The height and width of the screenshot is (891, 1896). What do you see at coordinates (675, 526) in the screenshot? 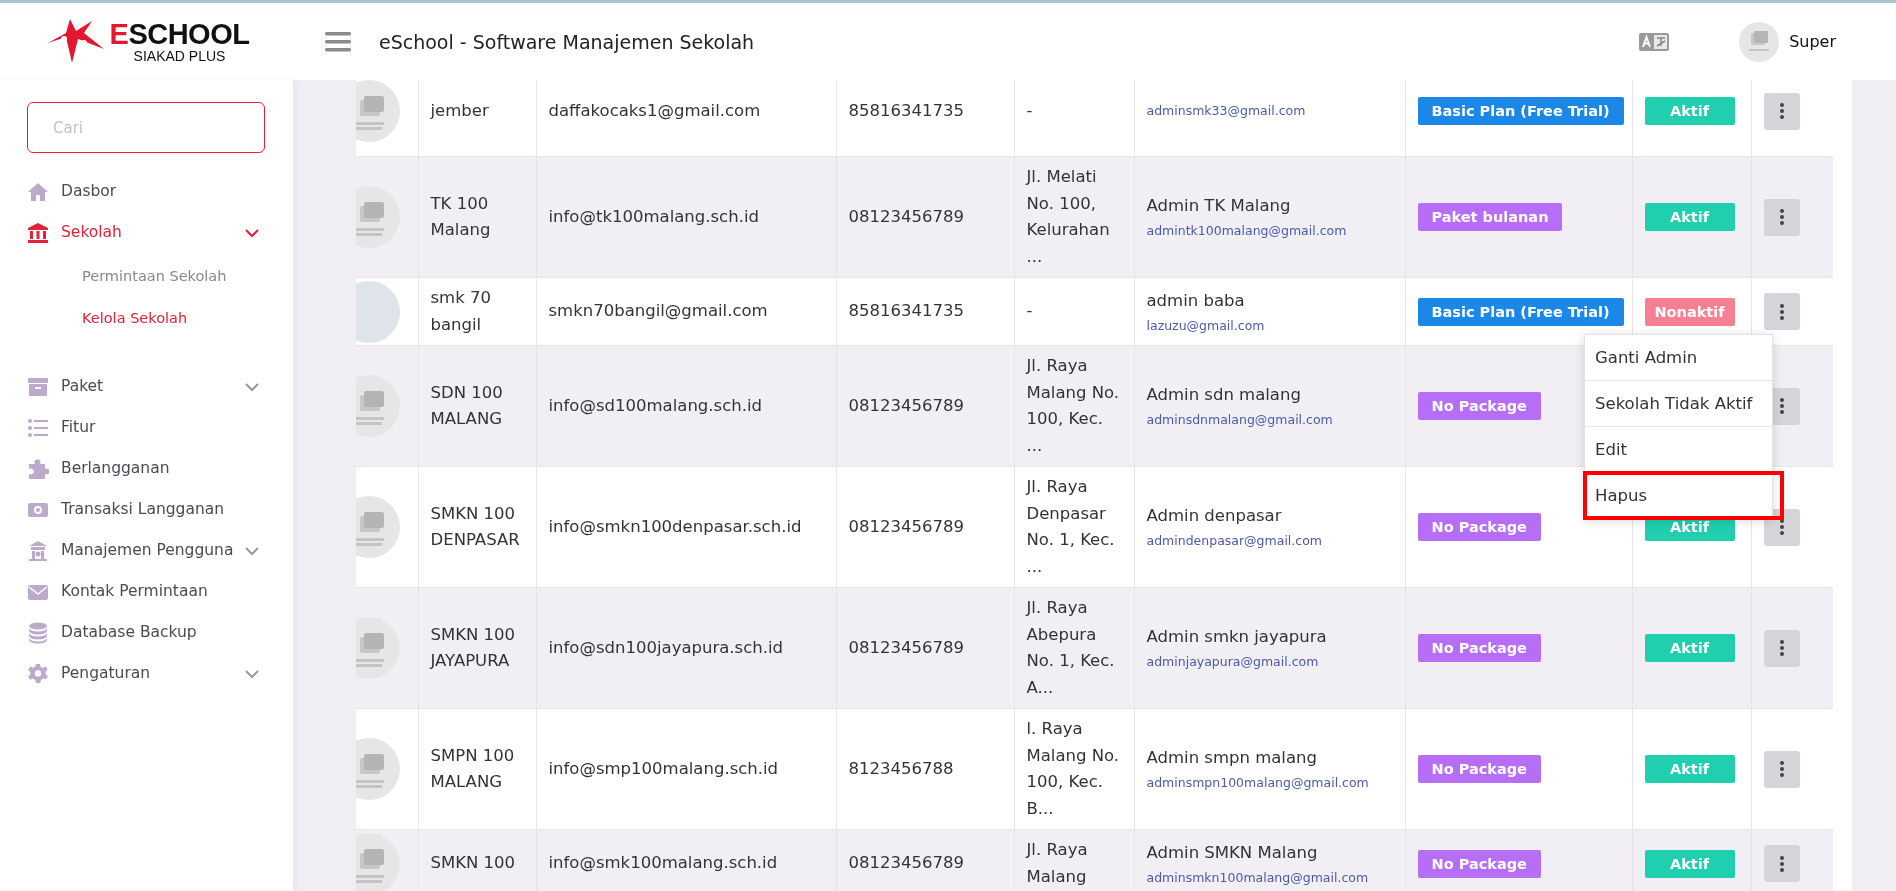
I see `school-email: info@smkn100denpasar.sch.id` at bounding box center [675, 526].